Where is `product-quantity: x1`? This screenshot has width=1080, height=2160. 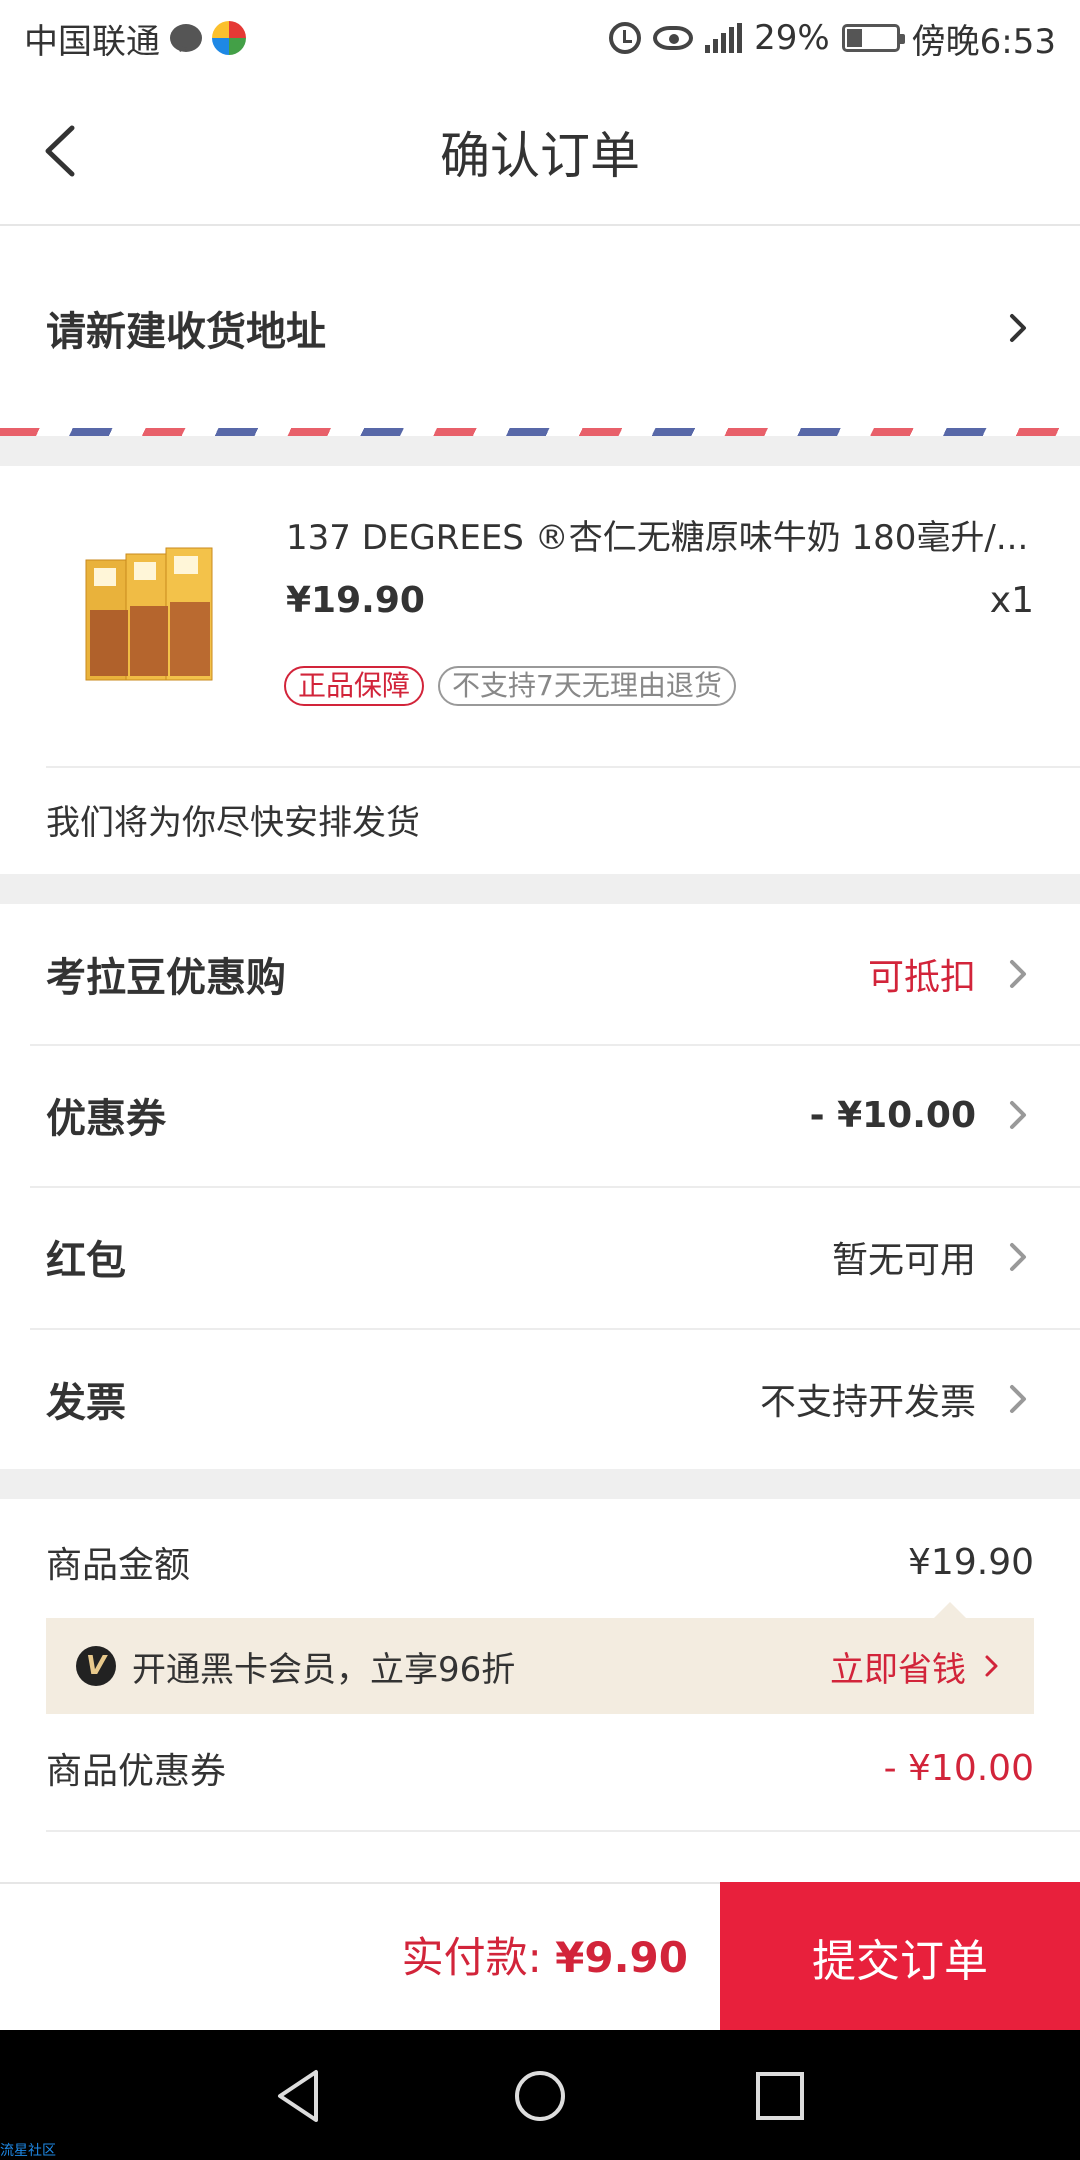
product-quantity: x1 is located at coordinates (1011, 600).